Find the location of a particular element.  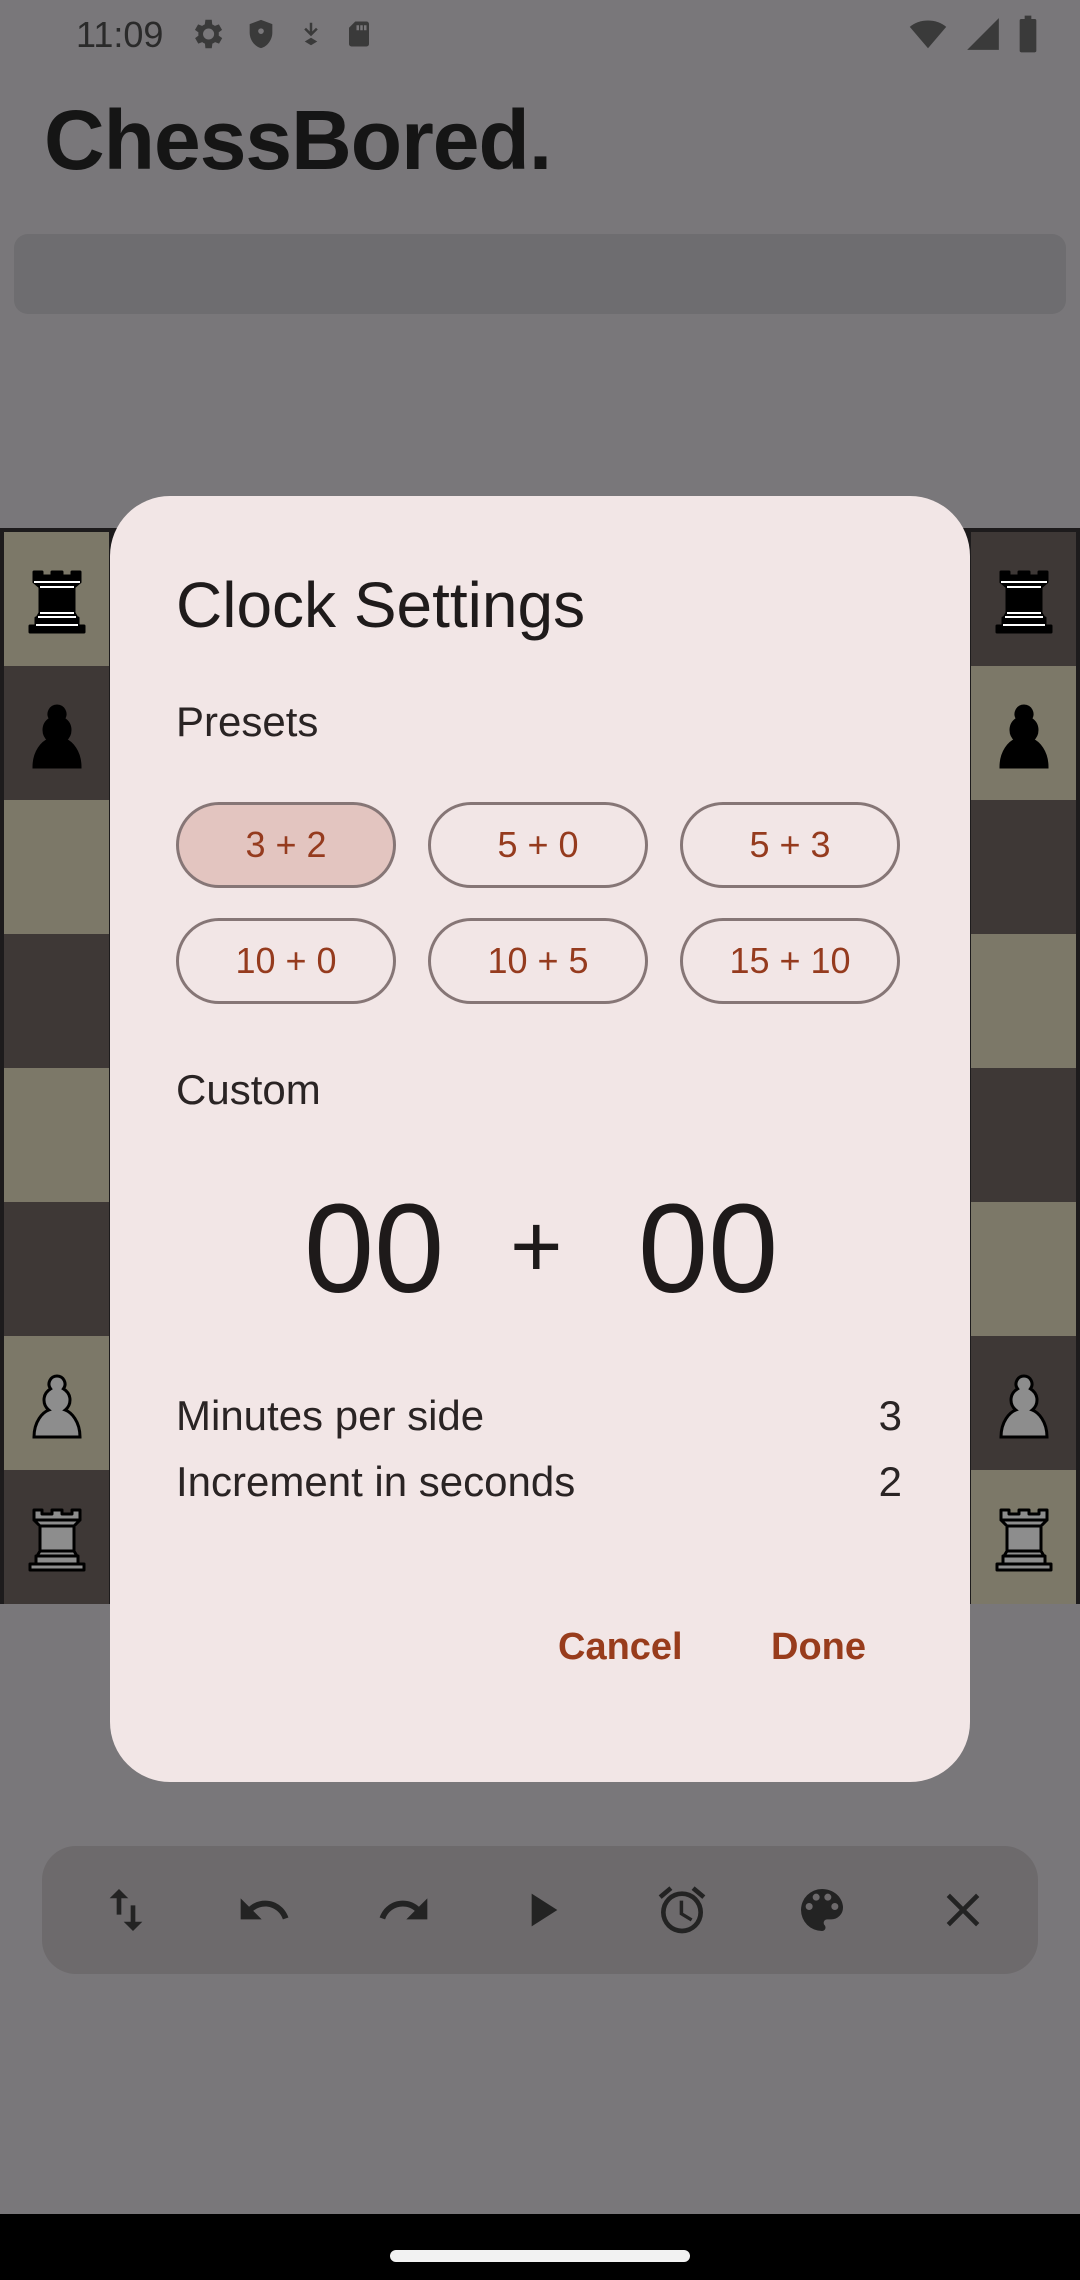

increment-label: Increment in seconds is located at coordinates (376, 1481).